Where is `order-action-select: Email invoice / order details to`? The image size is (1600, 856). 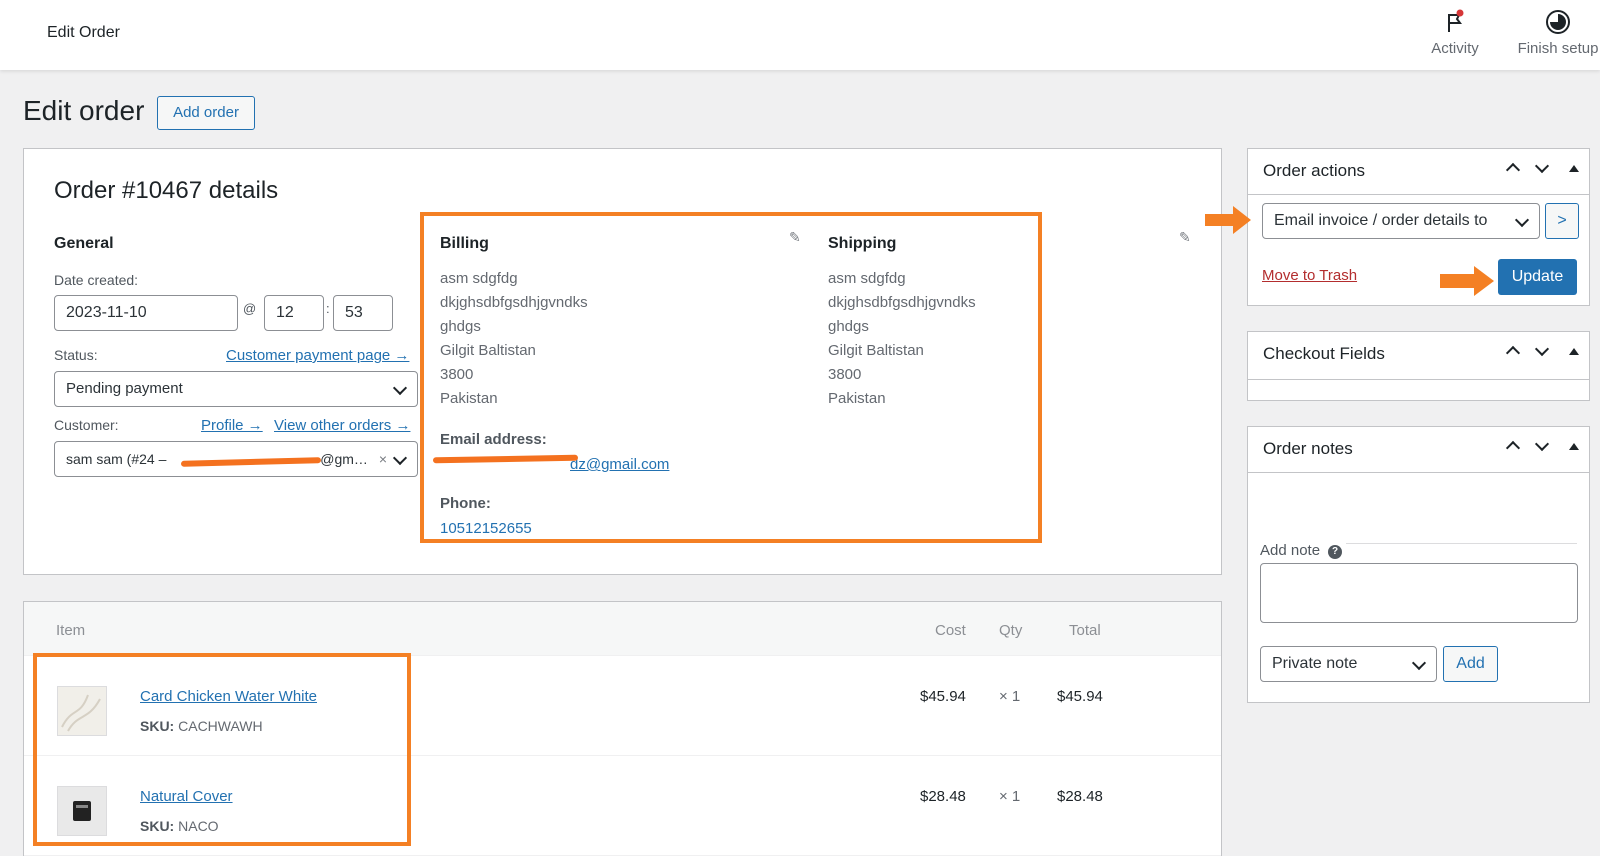 order-action-select: Email invoice / order details to is located at coordinates (1401, 221).